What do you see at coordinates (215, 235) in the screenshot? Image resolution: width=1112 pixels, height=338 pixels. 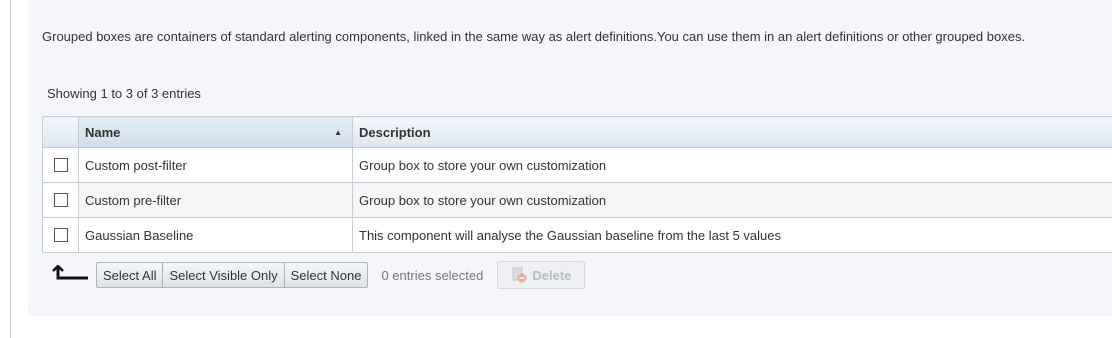 I see `name-cell: Gaussian Baseline` at bounding box center [215, 235].